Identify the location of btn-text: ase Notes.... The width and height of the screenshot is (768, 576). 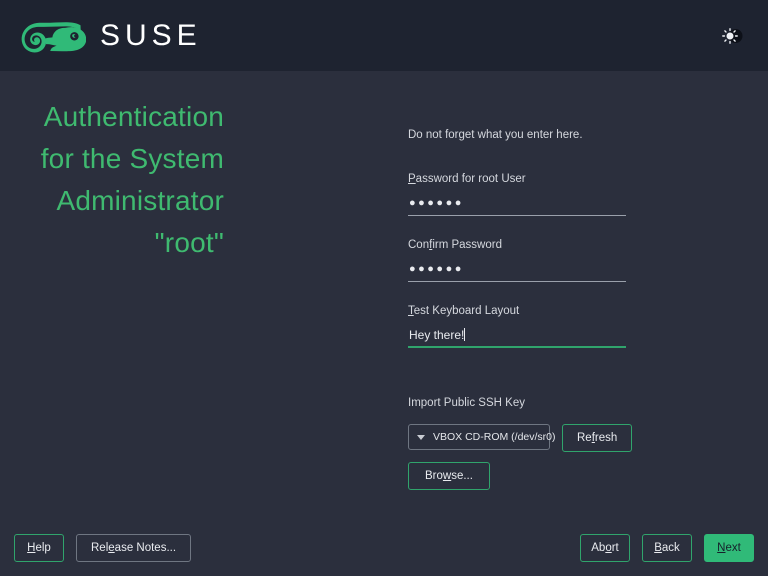
(145, 548).